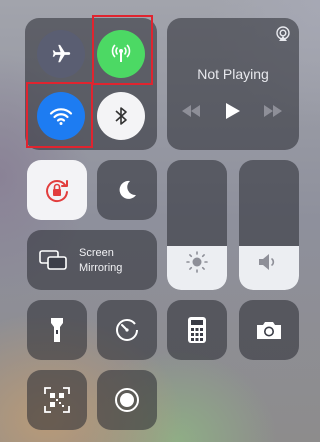  I want to click on volume-slider, so click(269, 225).